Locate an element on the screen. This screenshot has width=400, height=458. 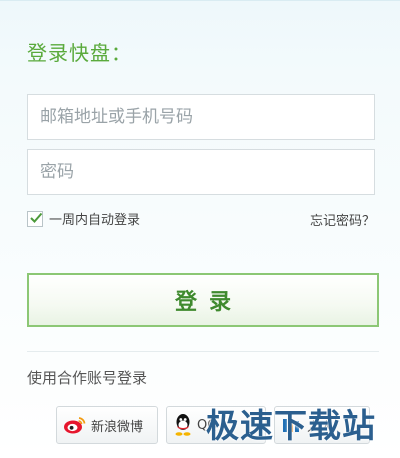
remember-checkbox is located at coordinates (35, 218).